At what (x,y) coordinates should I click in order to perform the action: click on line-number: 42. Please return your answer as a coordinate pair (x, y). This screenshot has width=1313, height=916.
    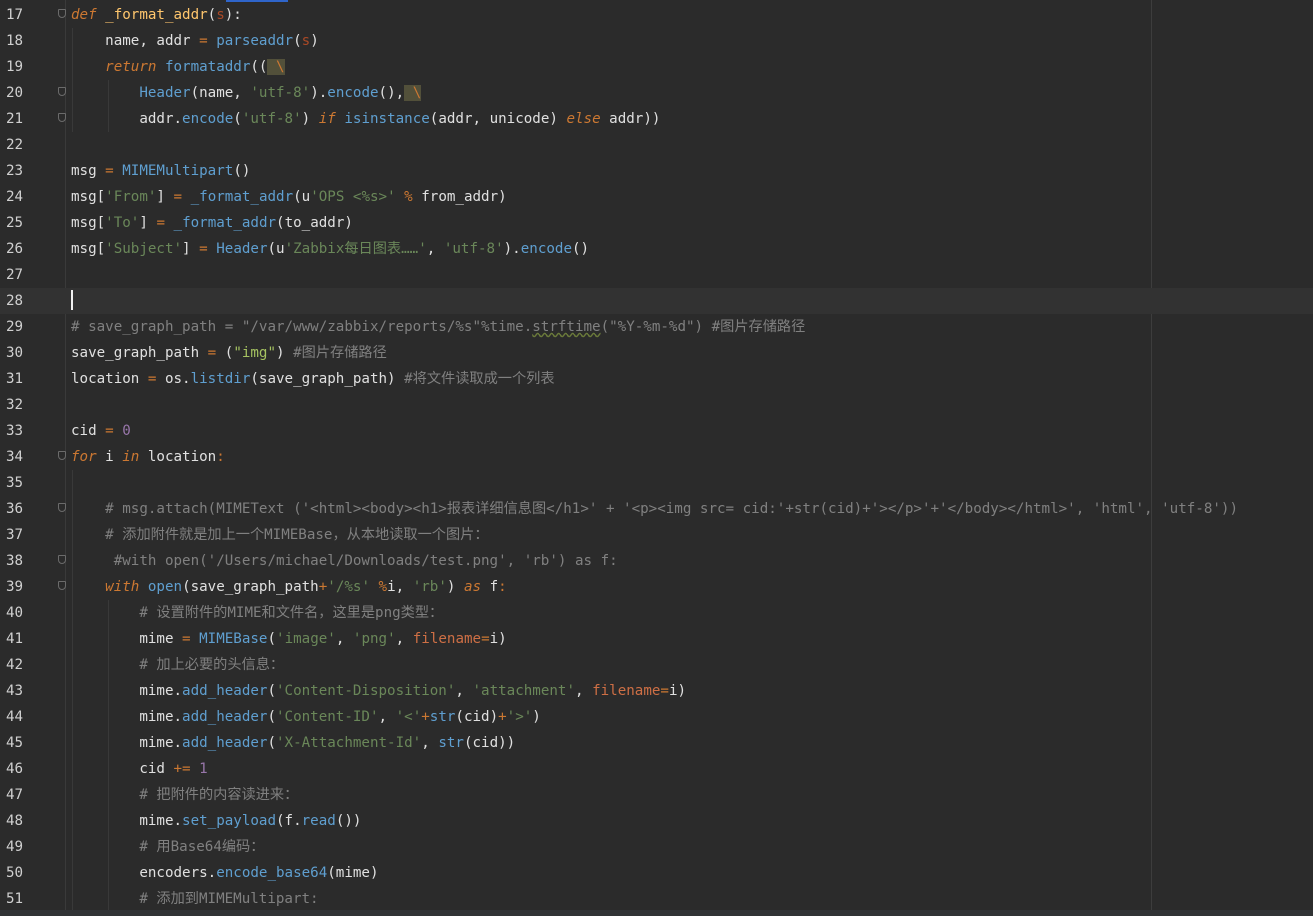
    Looking at the image, I should click on (22, 665).